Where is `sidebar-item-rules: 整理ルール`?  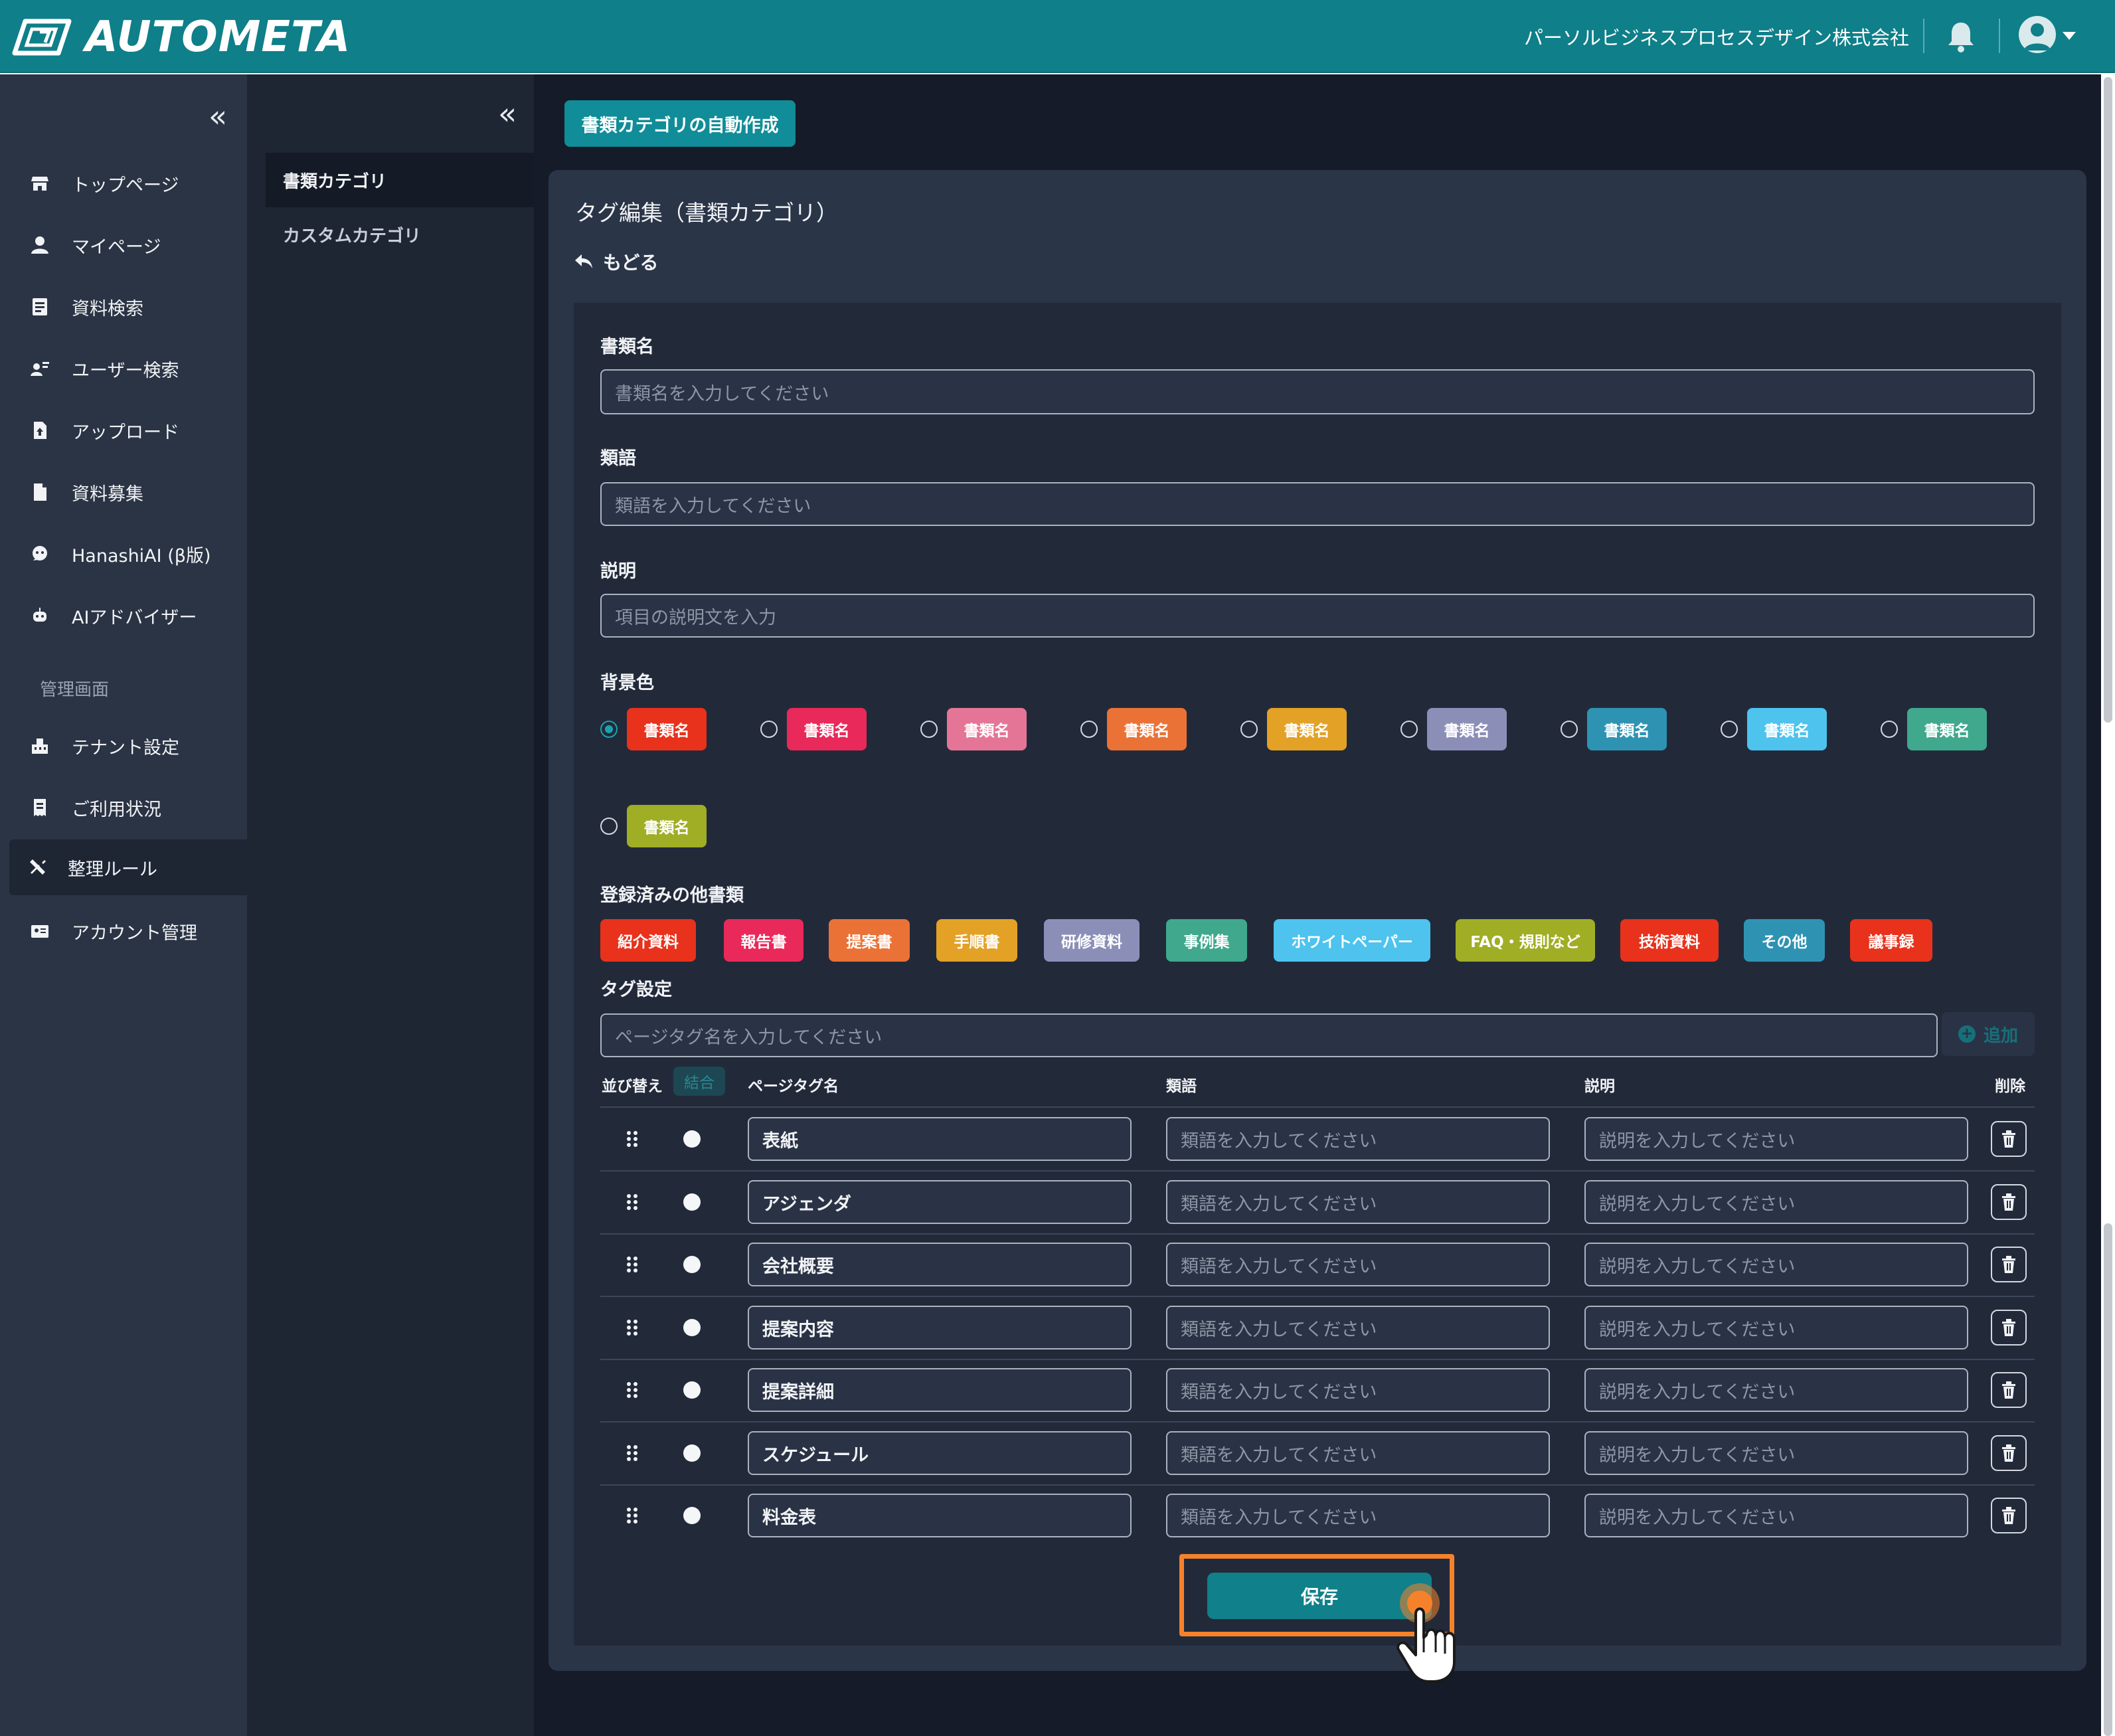 sidebar-item-rules: 整理ルール is located at coordinates (128, 867).